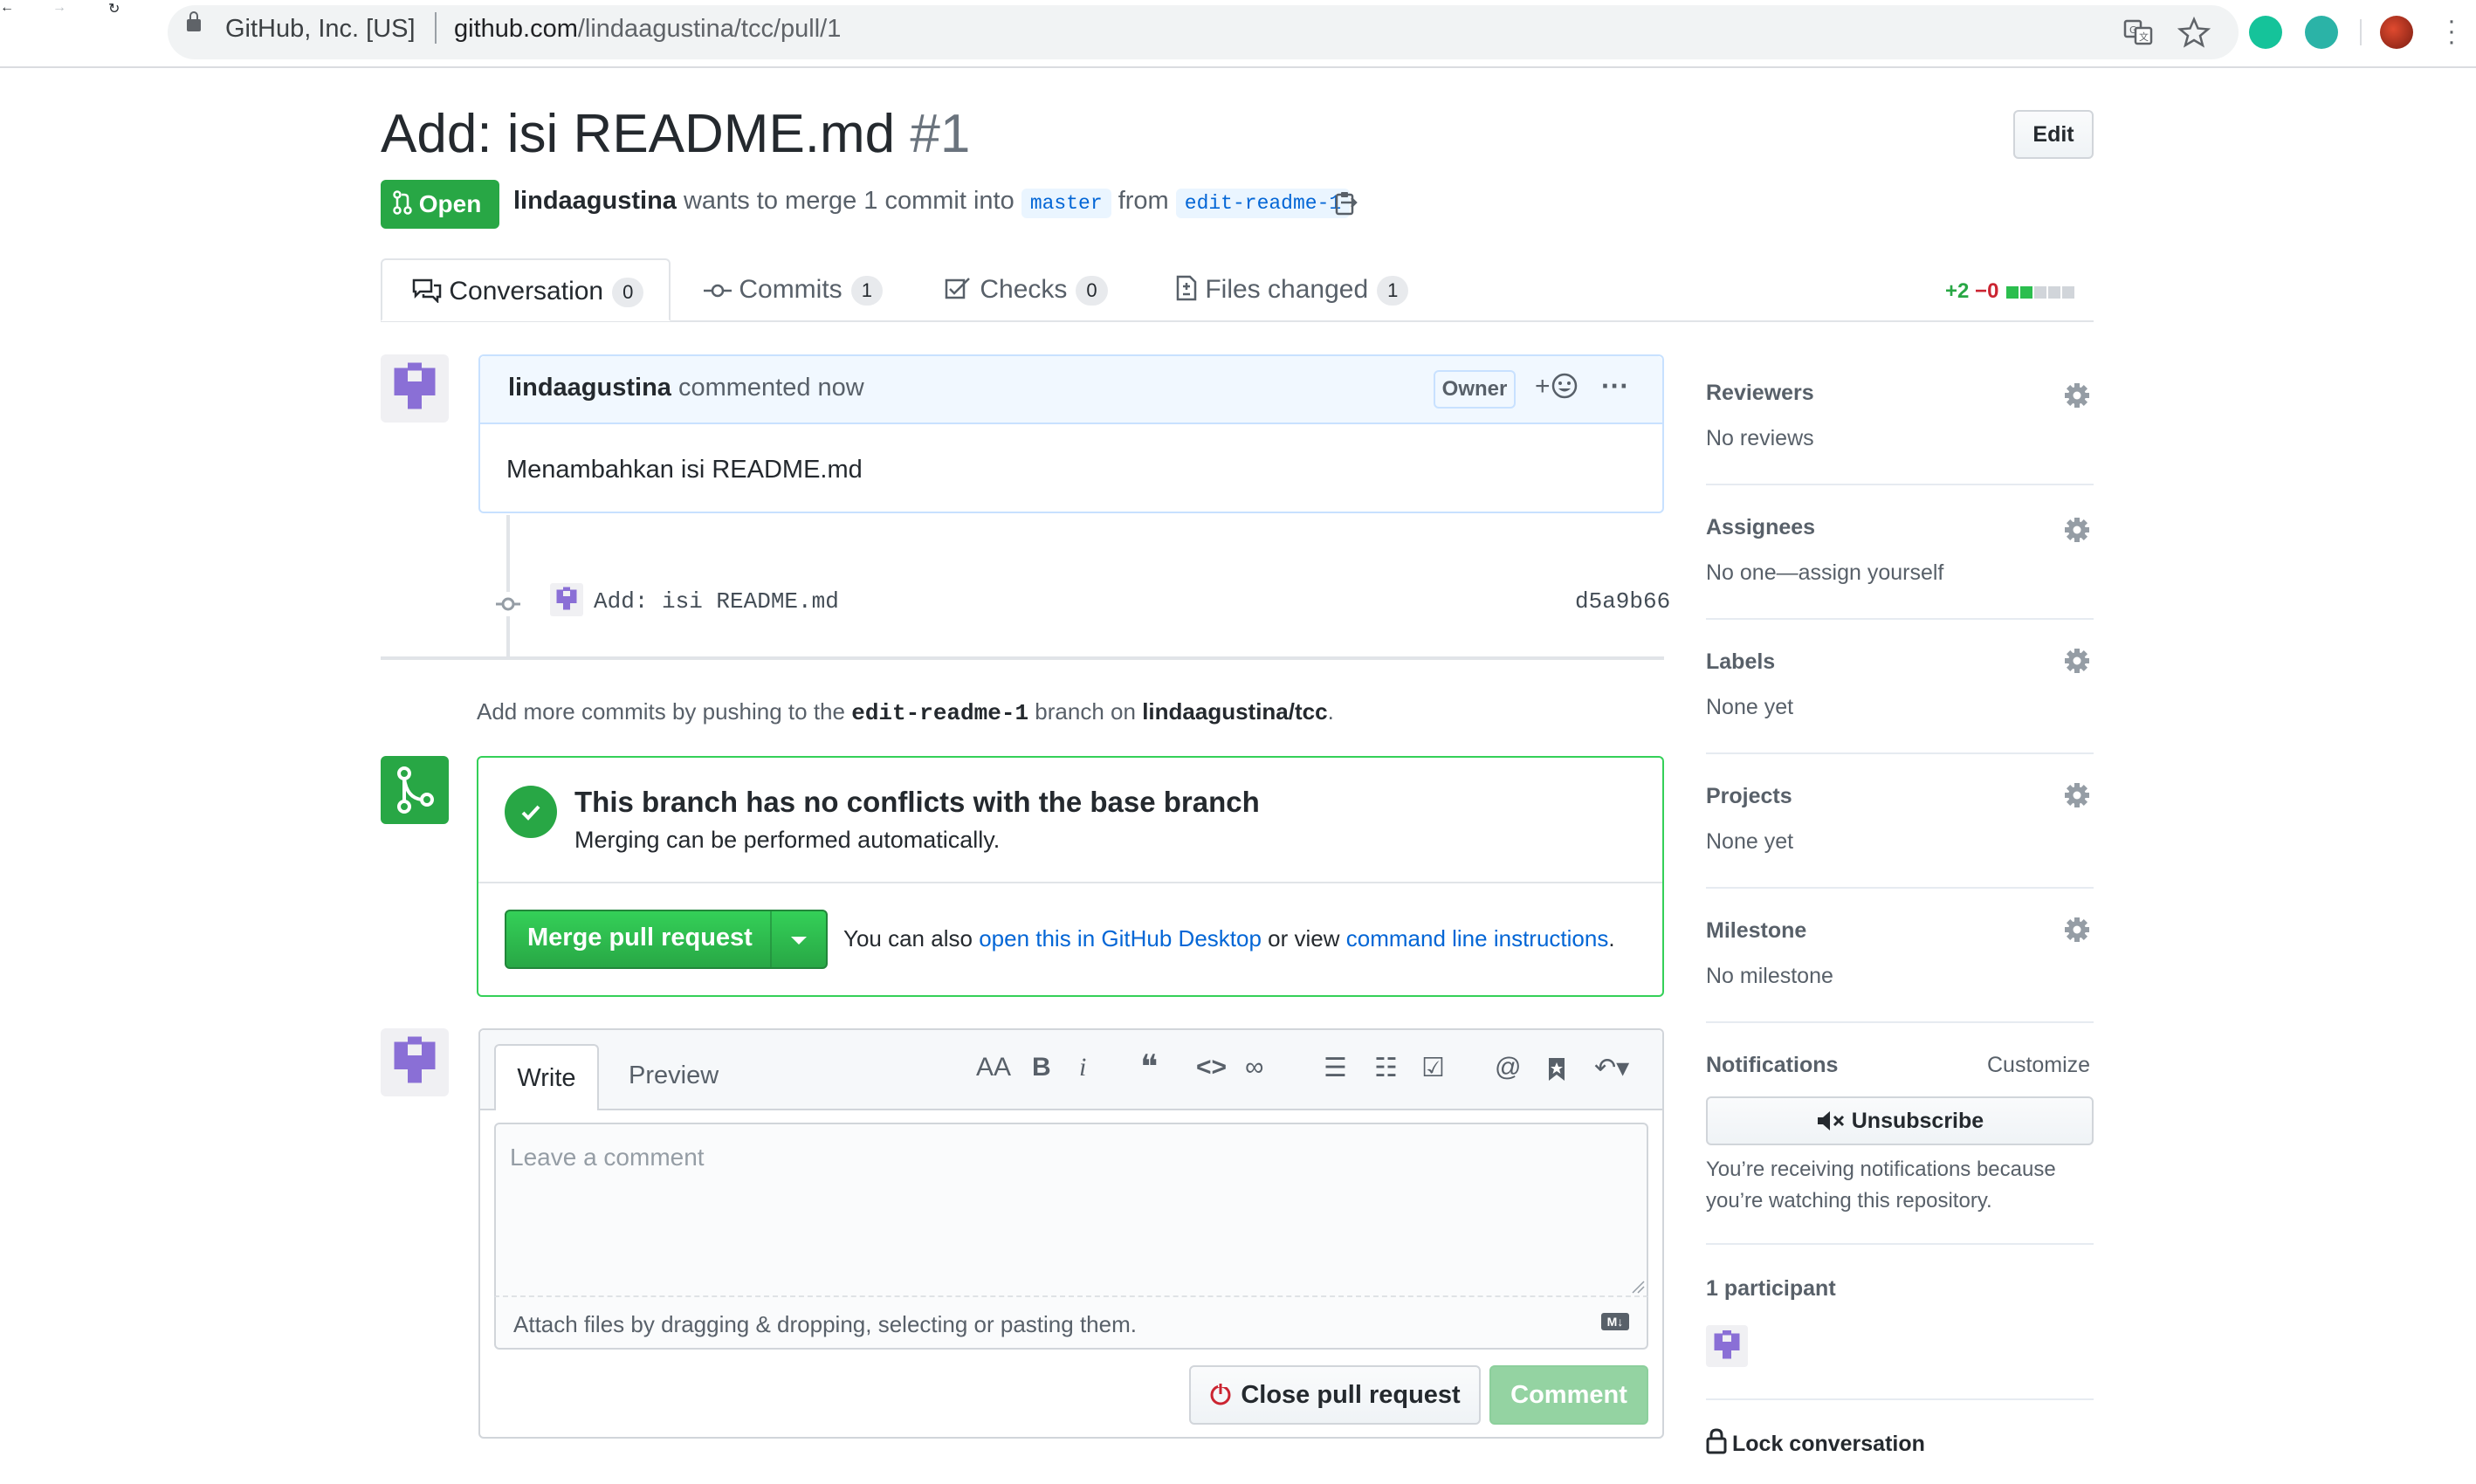  What do you see at coordinates (1828, 1444) in the screenshot?
I see `lock-conversation-link: Lock conversation` at bounding box center [1828, 1444].